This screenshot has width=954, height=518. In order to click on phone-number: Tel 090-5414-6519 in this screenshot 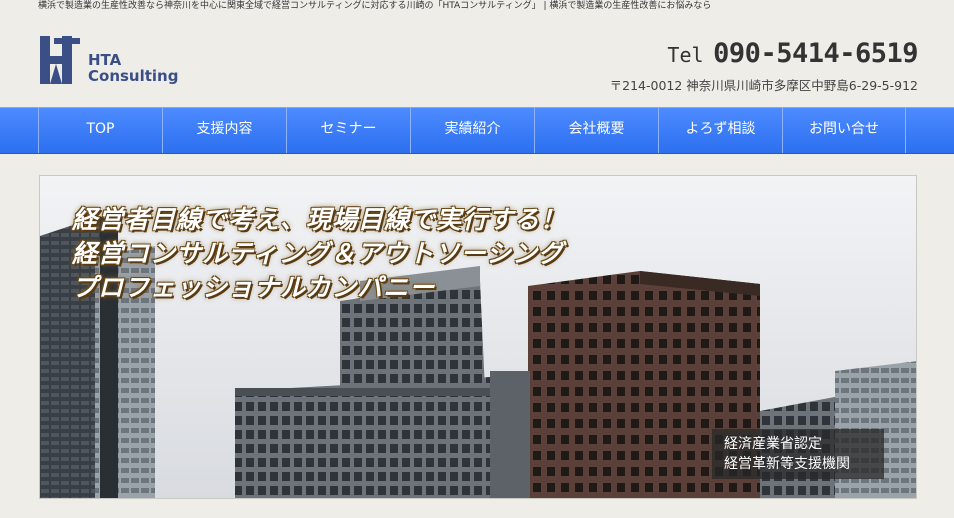, I will do `click(792, 53)`.